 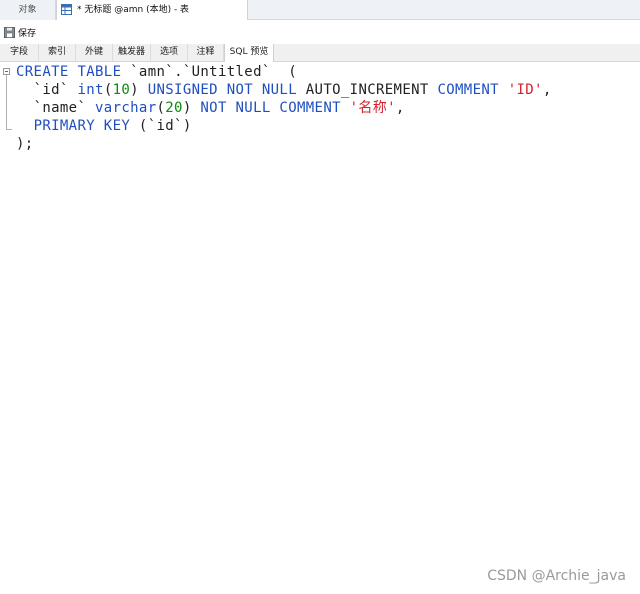 What do you see at coordinates (169, 52) in the screenshot?
I see `tab-options: 选项` at bounding box center [169, 52].